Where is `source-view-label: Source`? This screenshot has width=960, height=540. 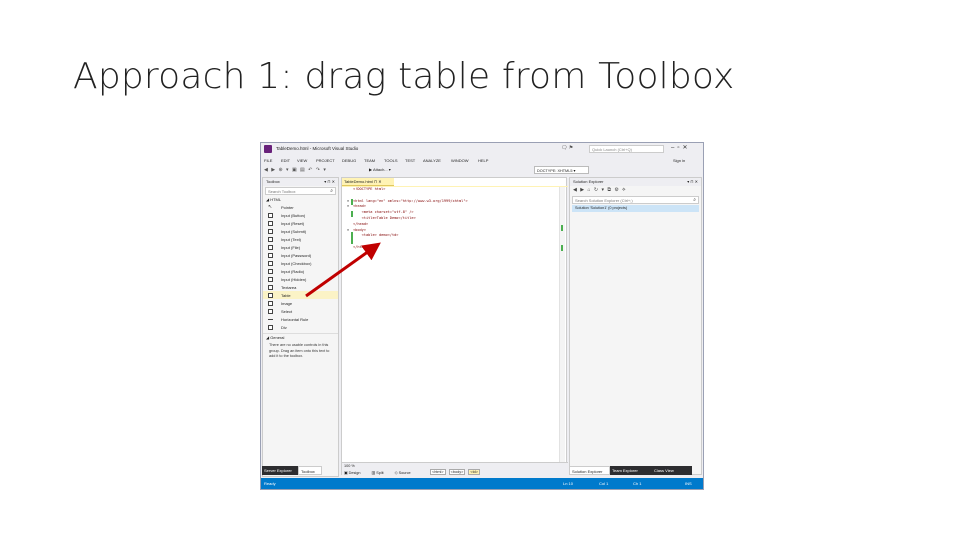 source-view-label: Source is located at coordinates (404, 473).